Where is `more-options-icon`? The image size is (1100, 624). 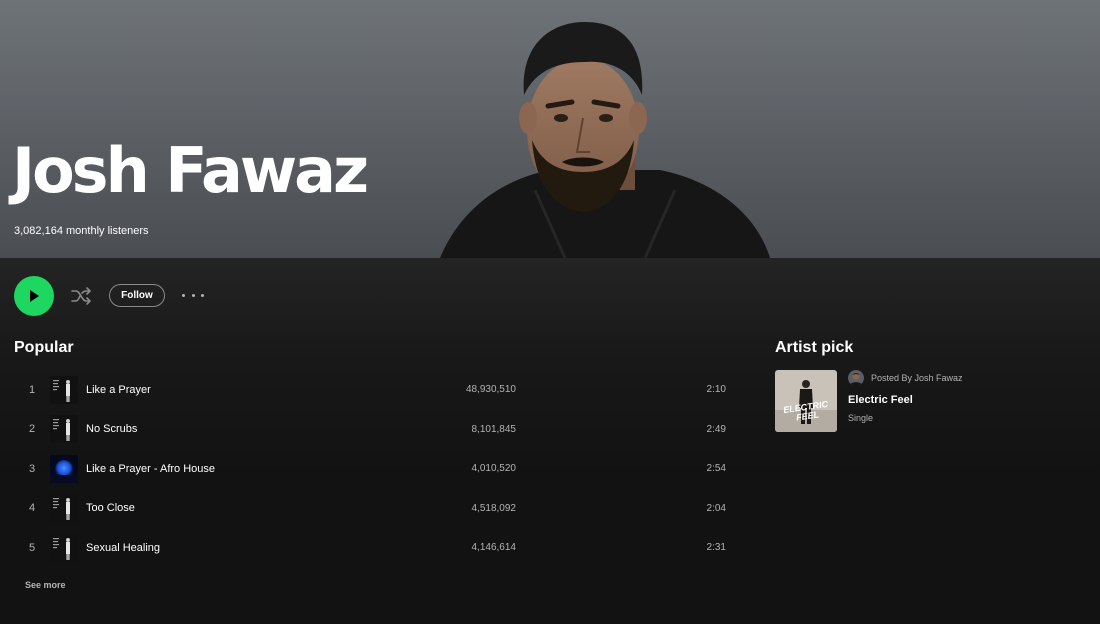
more-options-icon is located at coordinates (193, 295).